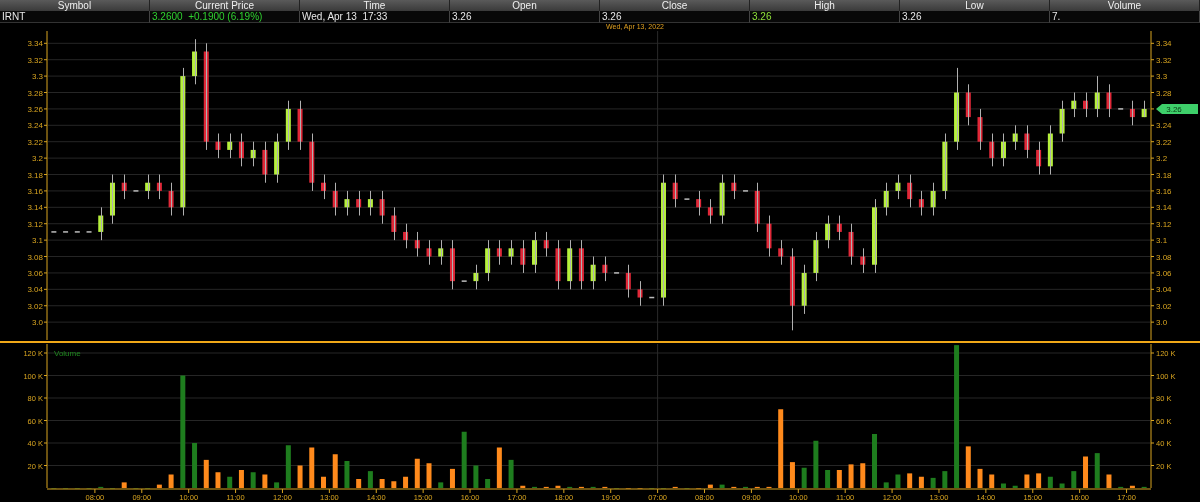 The image size is (1200, 502). What do you see at coordinates (1056, 16) in the screenshot?
I see `table-cell: 7.` at bounding box center [1056, 16].